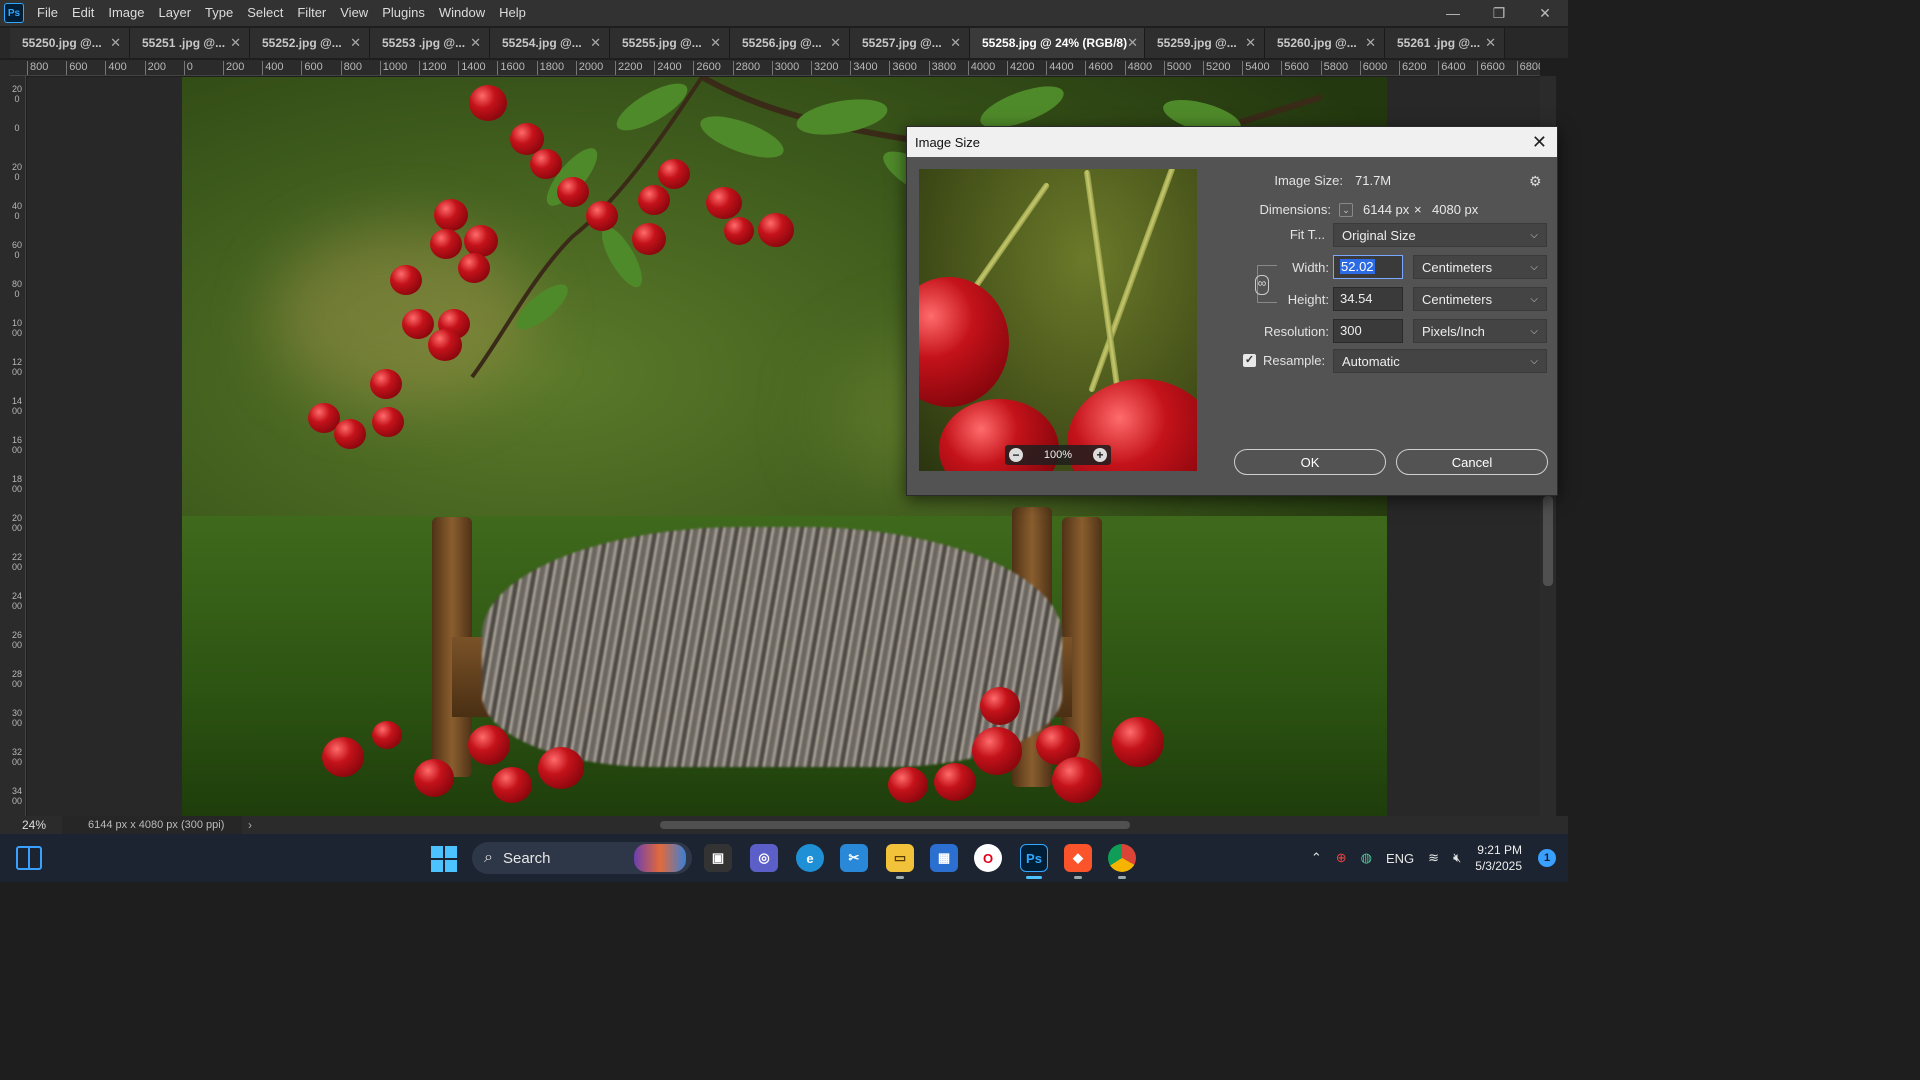  What do you see at coordinates (1310, 462) in the screenshot?
I see `ok-button: OK` at bounding box center [1310, 462].